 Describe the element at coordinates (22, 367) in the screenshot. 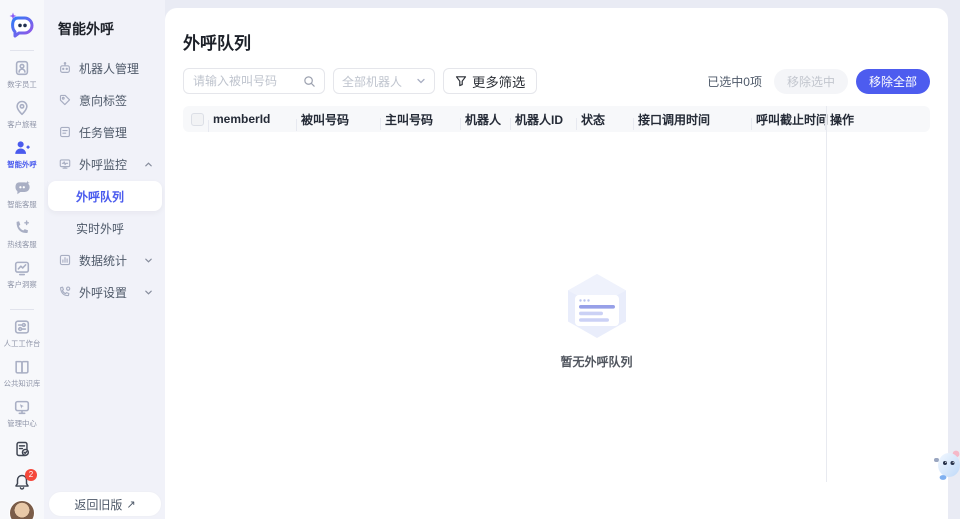

I see `knowledge-base-icon` at that location.